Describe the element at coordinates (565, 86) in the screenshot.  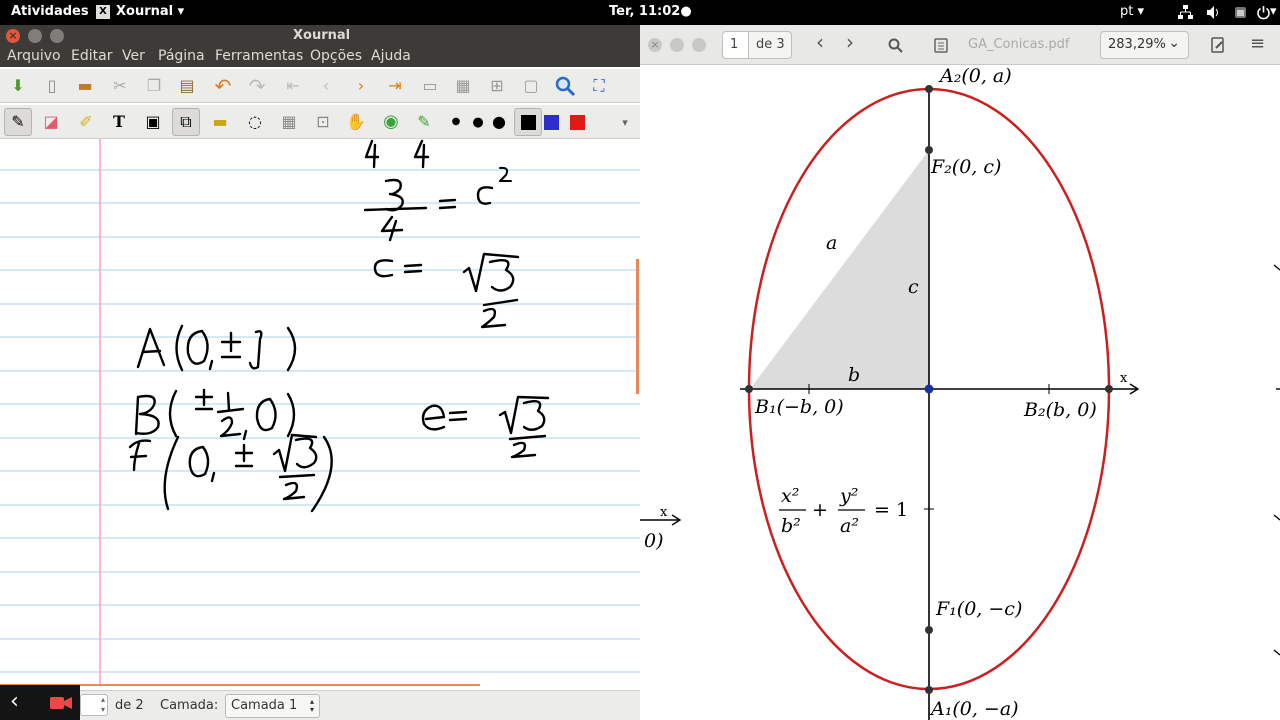
I see `zoom-search-icon` at that location.